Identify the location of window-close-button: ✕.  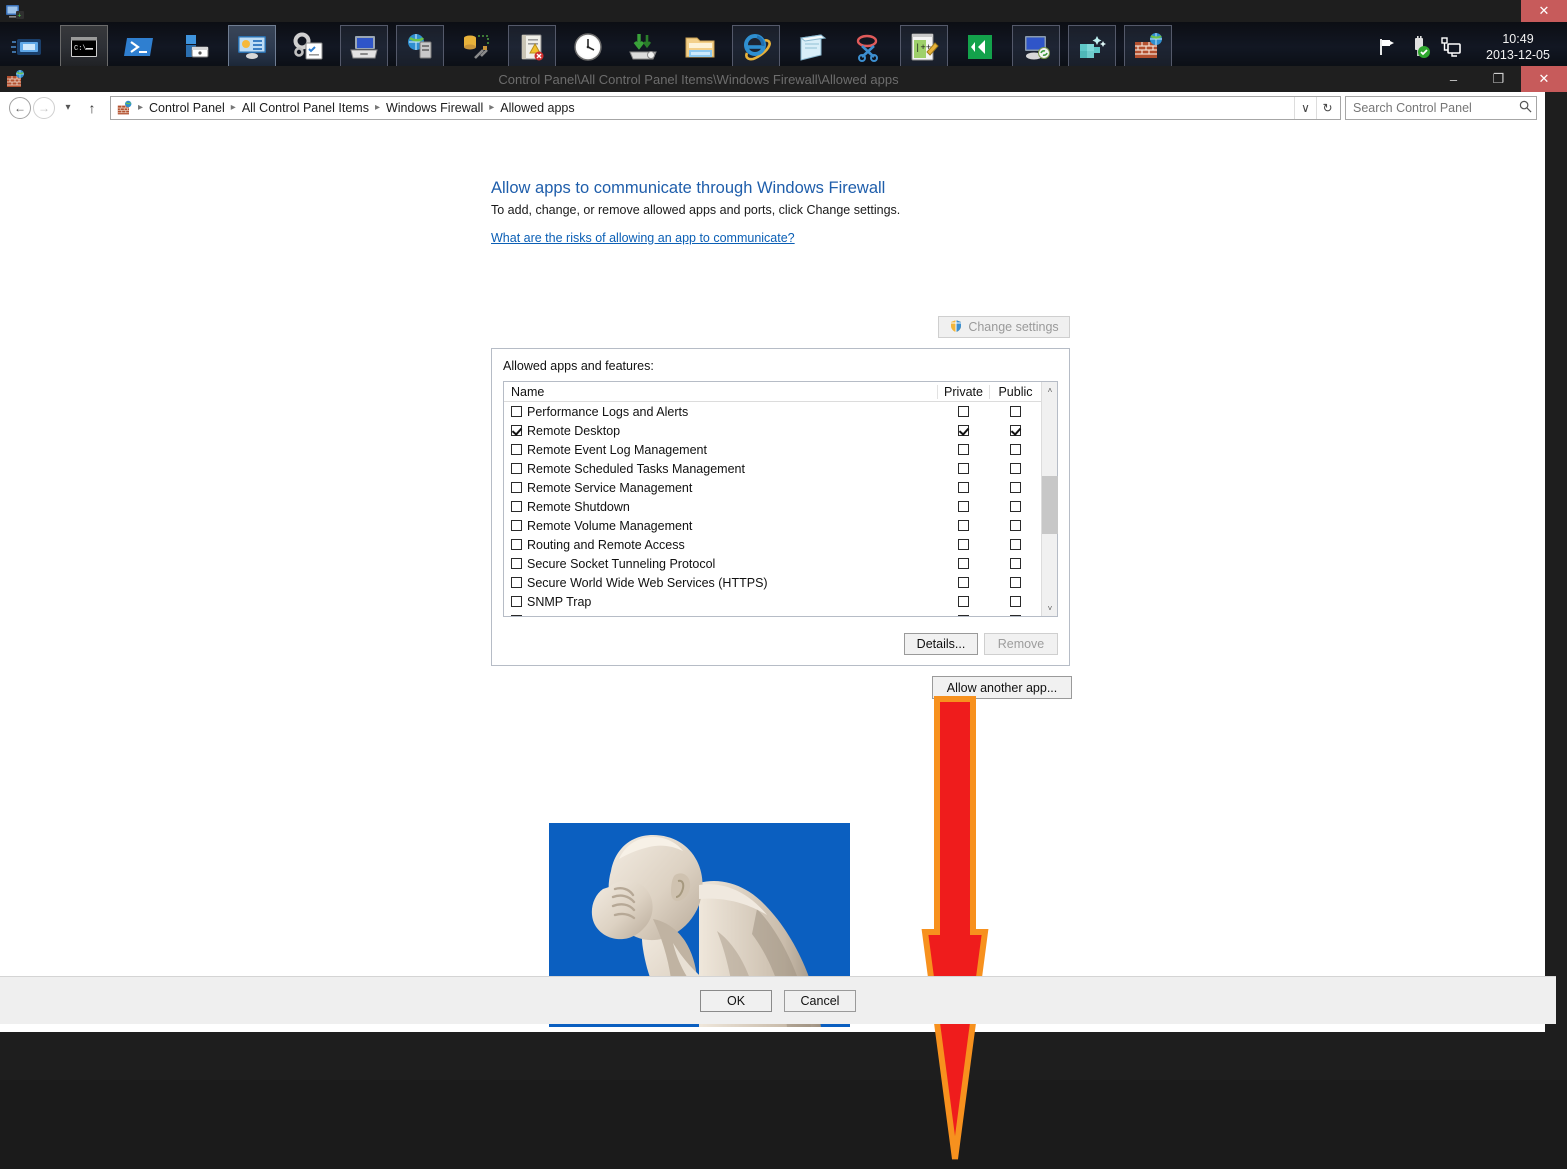
(1544, 79).